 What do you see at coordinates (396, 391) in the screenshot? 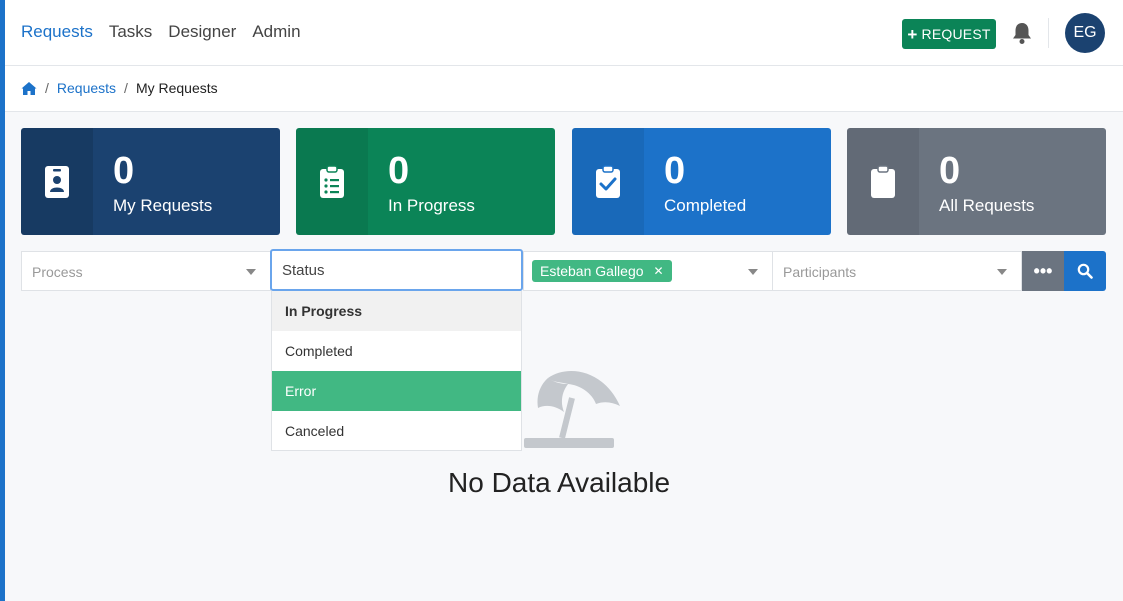
I see `status-option-error: Error` at bounding box center [396, 391].